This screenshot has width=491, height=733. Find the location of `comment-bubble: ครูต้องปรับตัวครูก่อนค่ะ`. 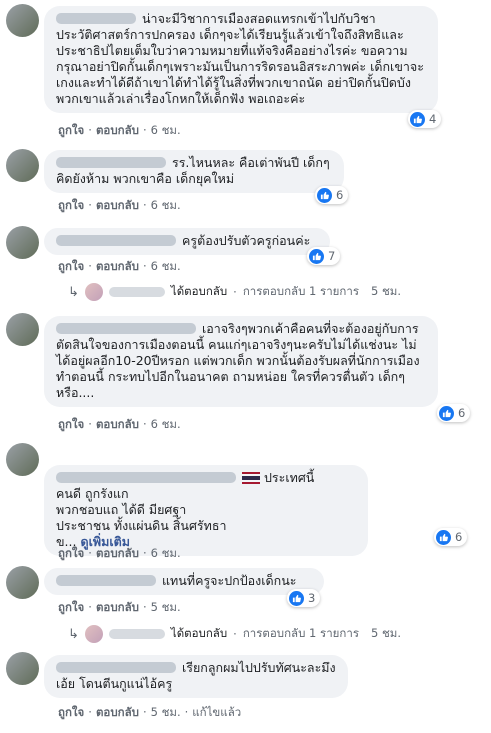

comment-bubble: ครูต้องปรับตัวครูก่อนค่ะ is located at coordinates (187, 241).